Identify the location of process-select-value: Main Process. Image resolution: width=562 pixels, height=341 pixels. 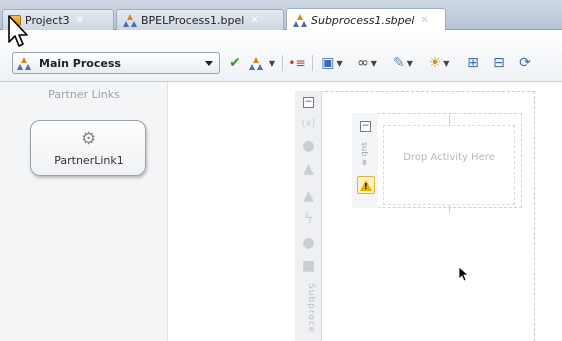
(80, 63).